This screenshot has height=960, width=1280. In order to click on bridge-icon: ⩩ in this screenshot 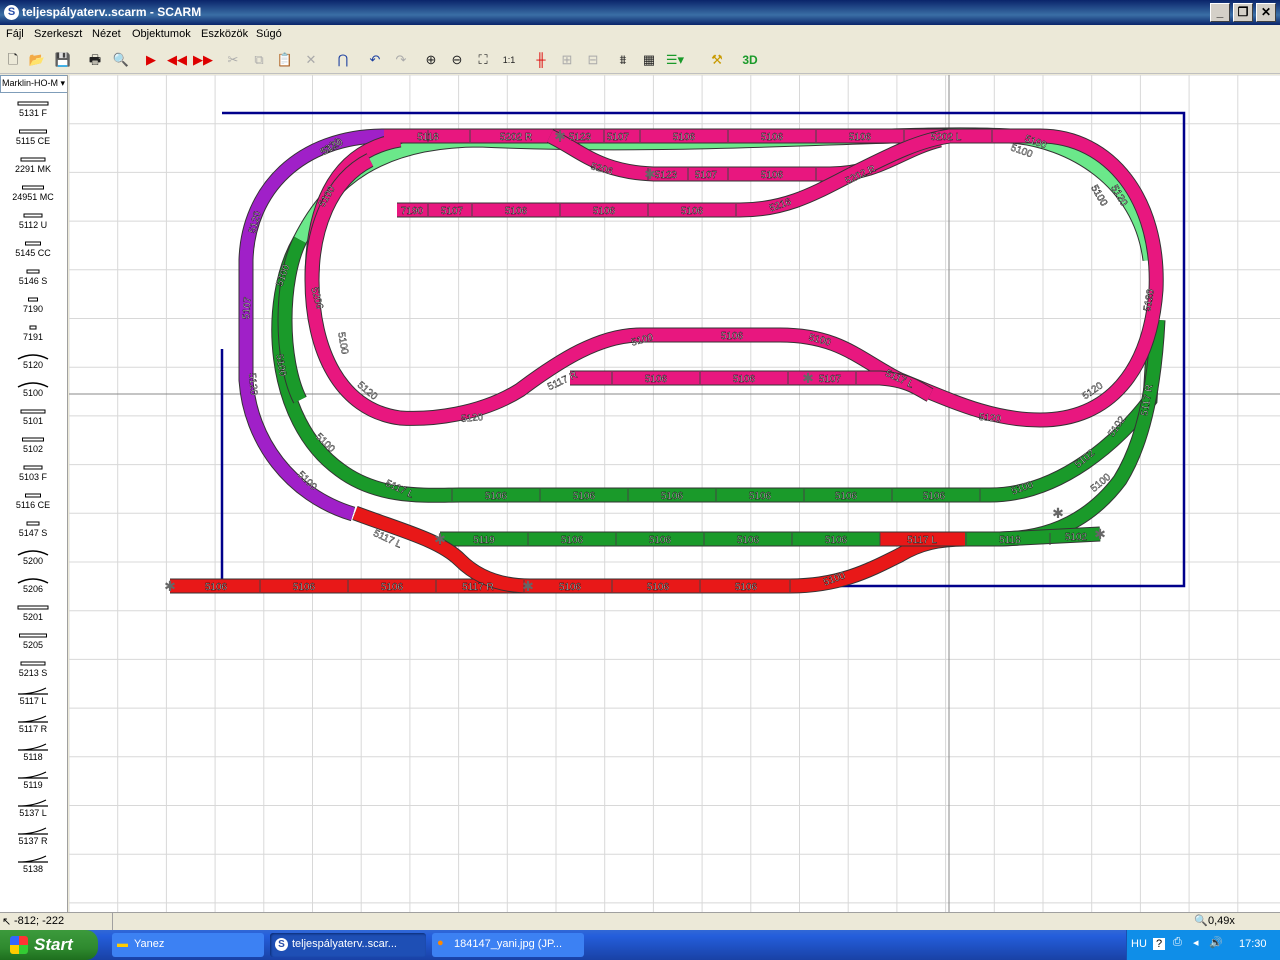, I will do `click(623, 60)`.